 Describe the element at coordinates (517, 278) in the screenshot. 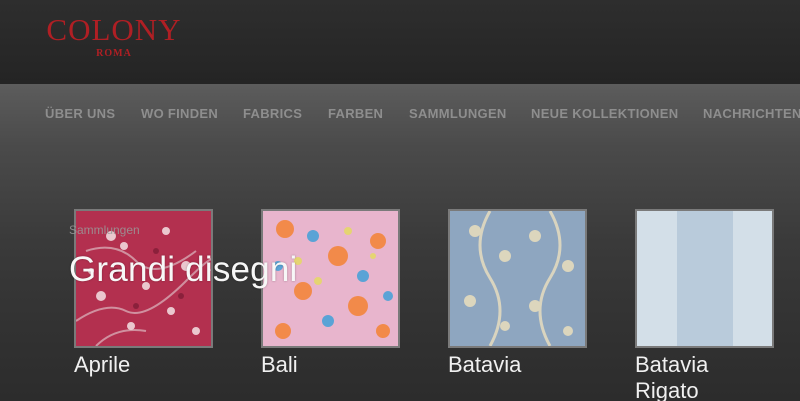

I see `fabric-swatch-batavia` at that location.